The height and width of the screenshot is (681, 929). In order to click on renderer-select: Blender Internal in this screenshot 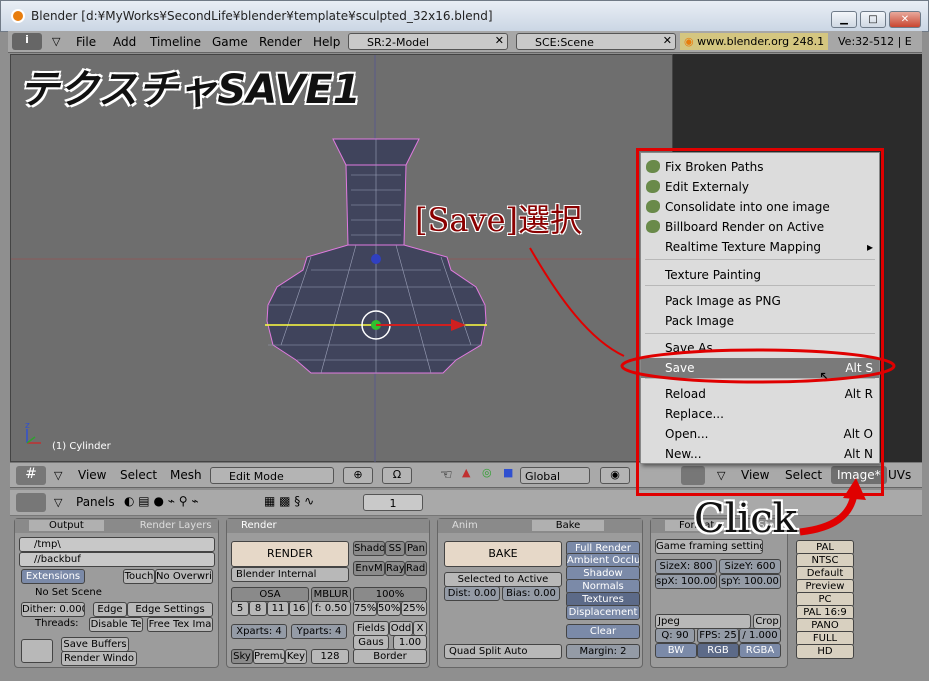, I will do `click(290, 574)`.